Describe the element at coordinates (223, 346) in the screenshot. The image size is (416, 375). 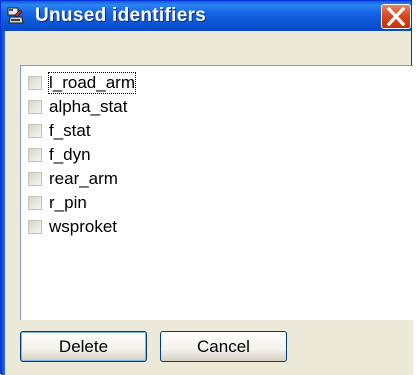
I see `cancel-button: Cancel` at that location.